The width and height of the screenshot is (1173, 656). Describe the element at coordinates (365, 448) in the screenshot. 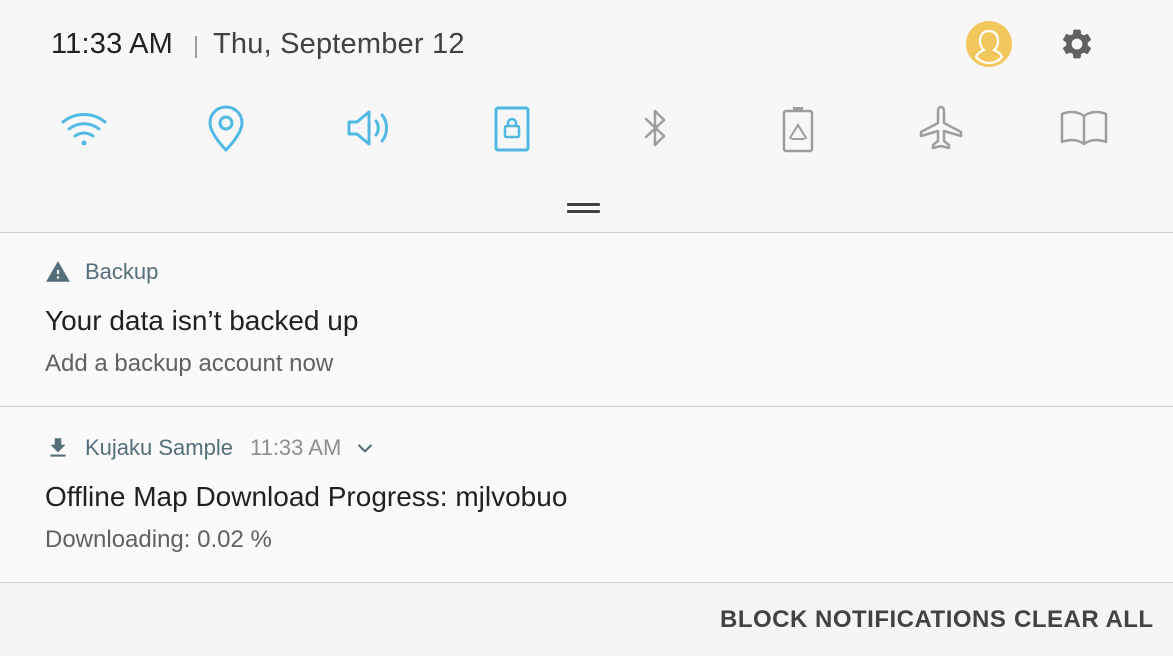

I see `chevron-down-icon` at that location.